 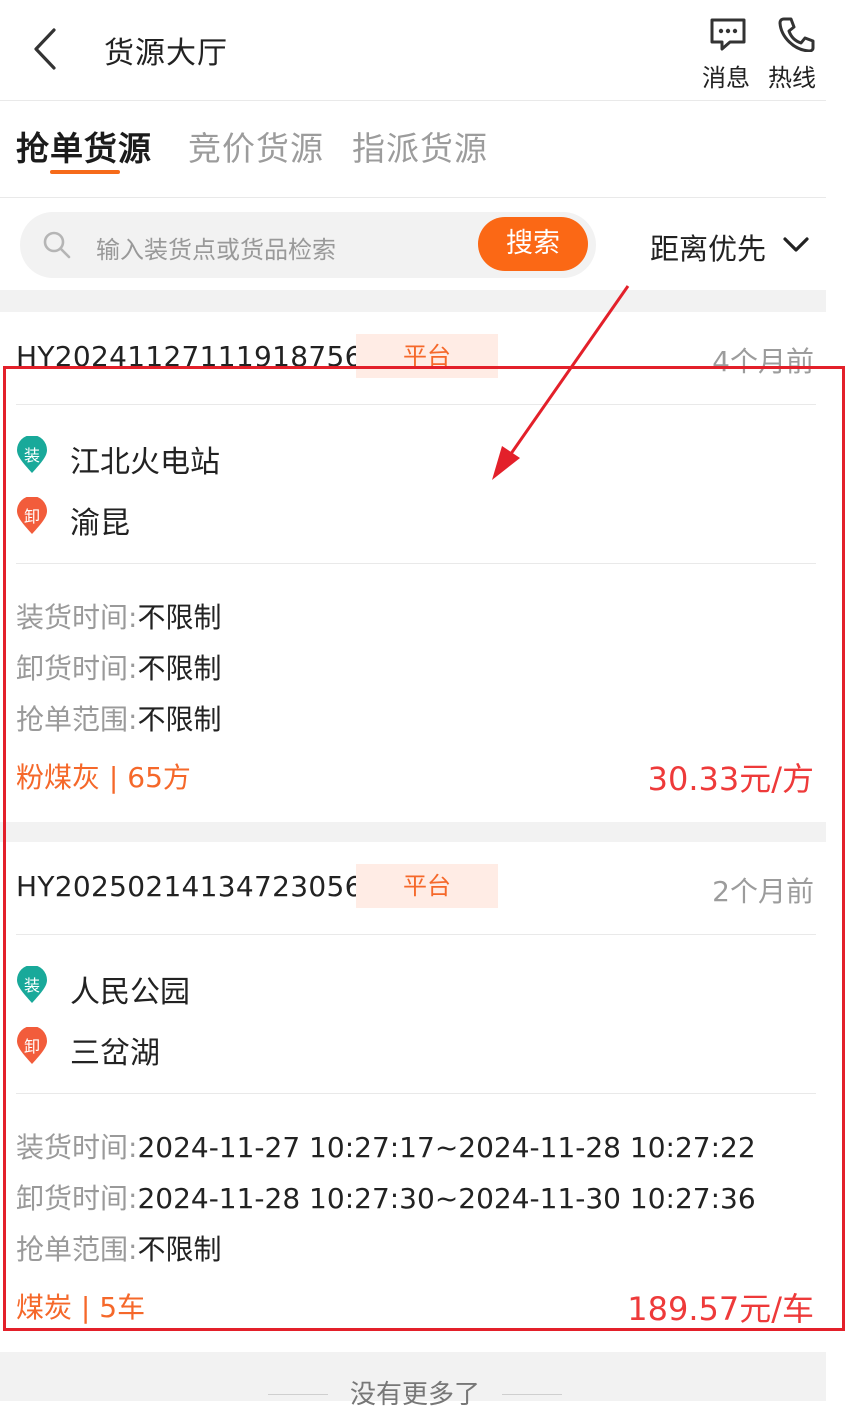 What do you see at coordinates (708, 247) in the screenshot?
I see `sort-dropdown: 距离优先` at bounding box center [708, 247].